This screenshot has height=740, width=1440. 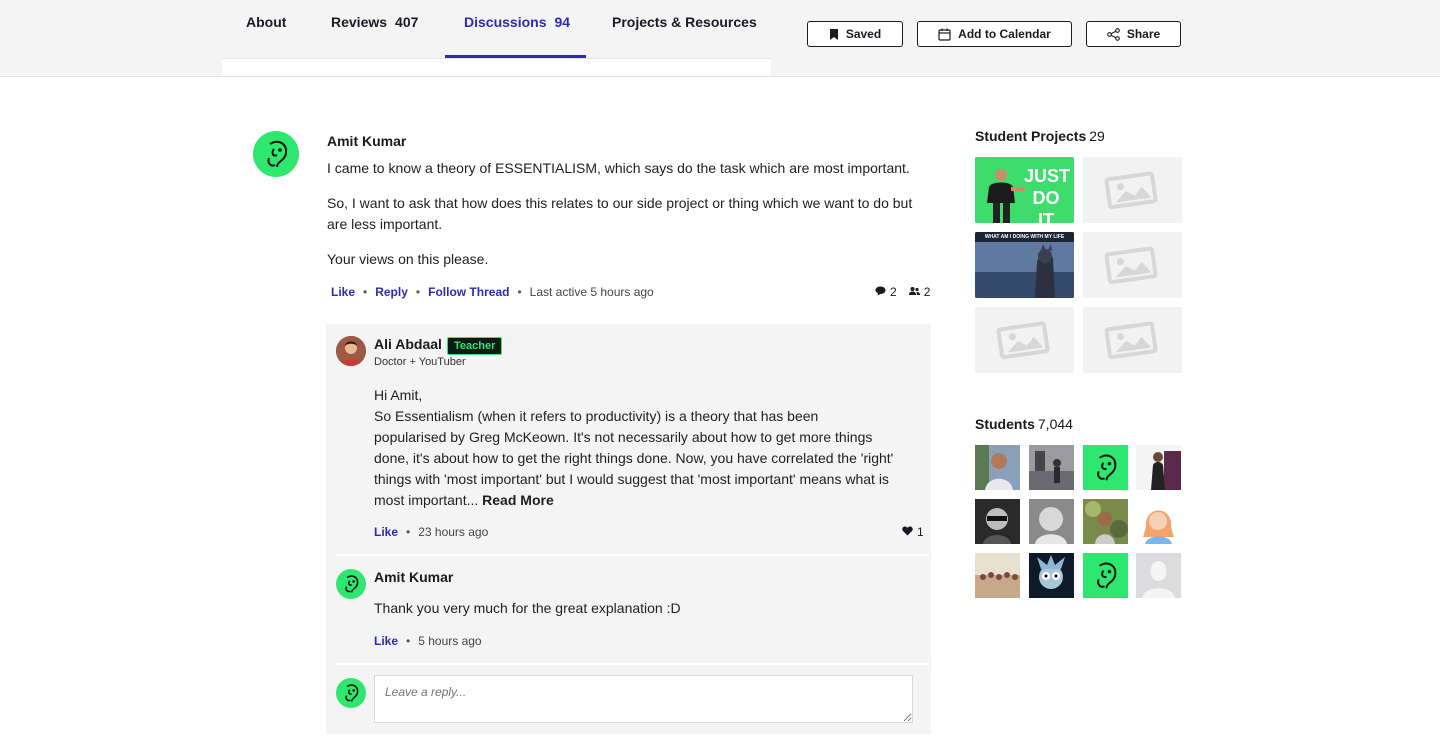 What do you see at coordinates (518, 500) in the screenshot?
I see `read-more-link: Read More` at bounding box center [518, 500].